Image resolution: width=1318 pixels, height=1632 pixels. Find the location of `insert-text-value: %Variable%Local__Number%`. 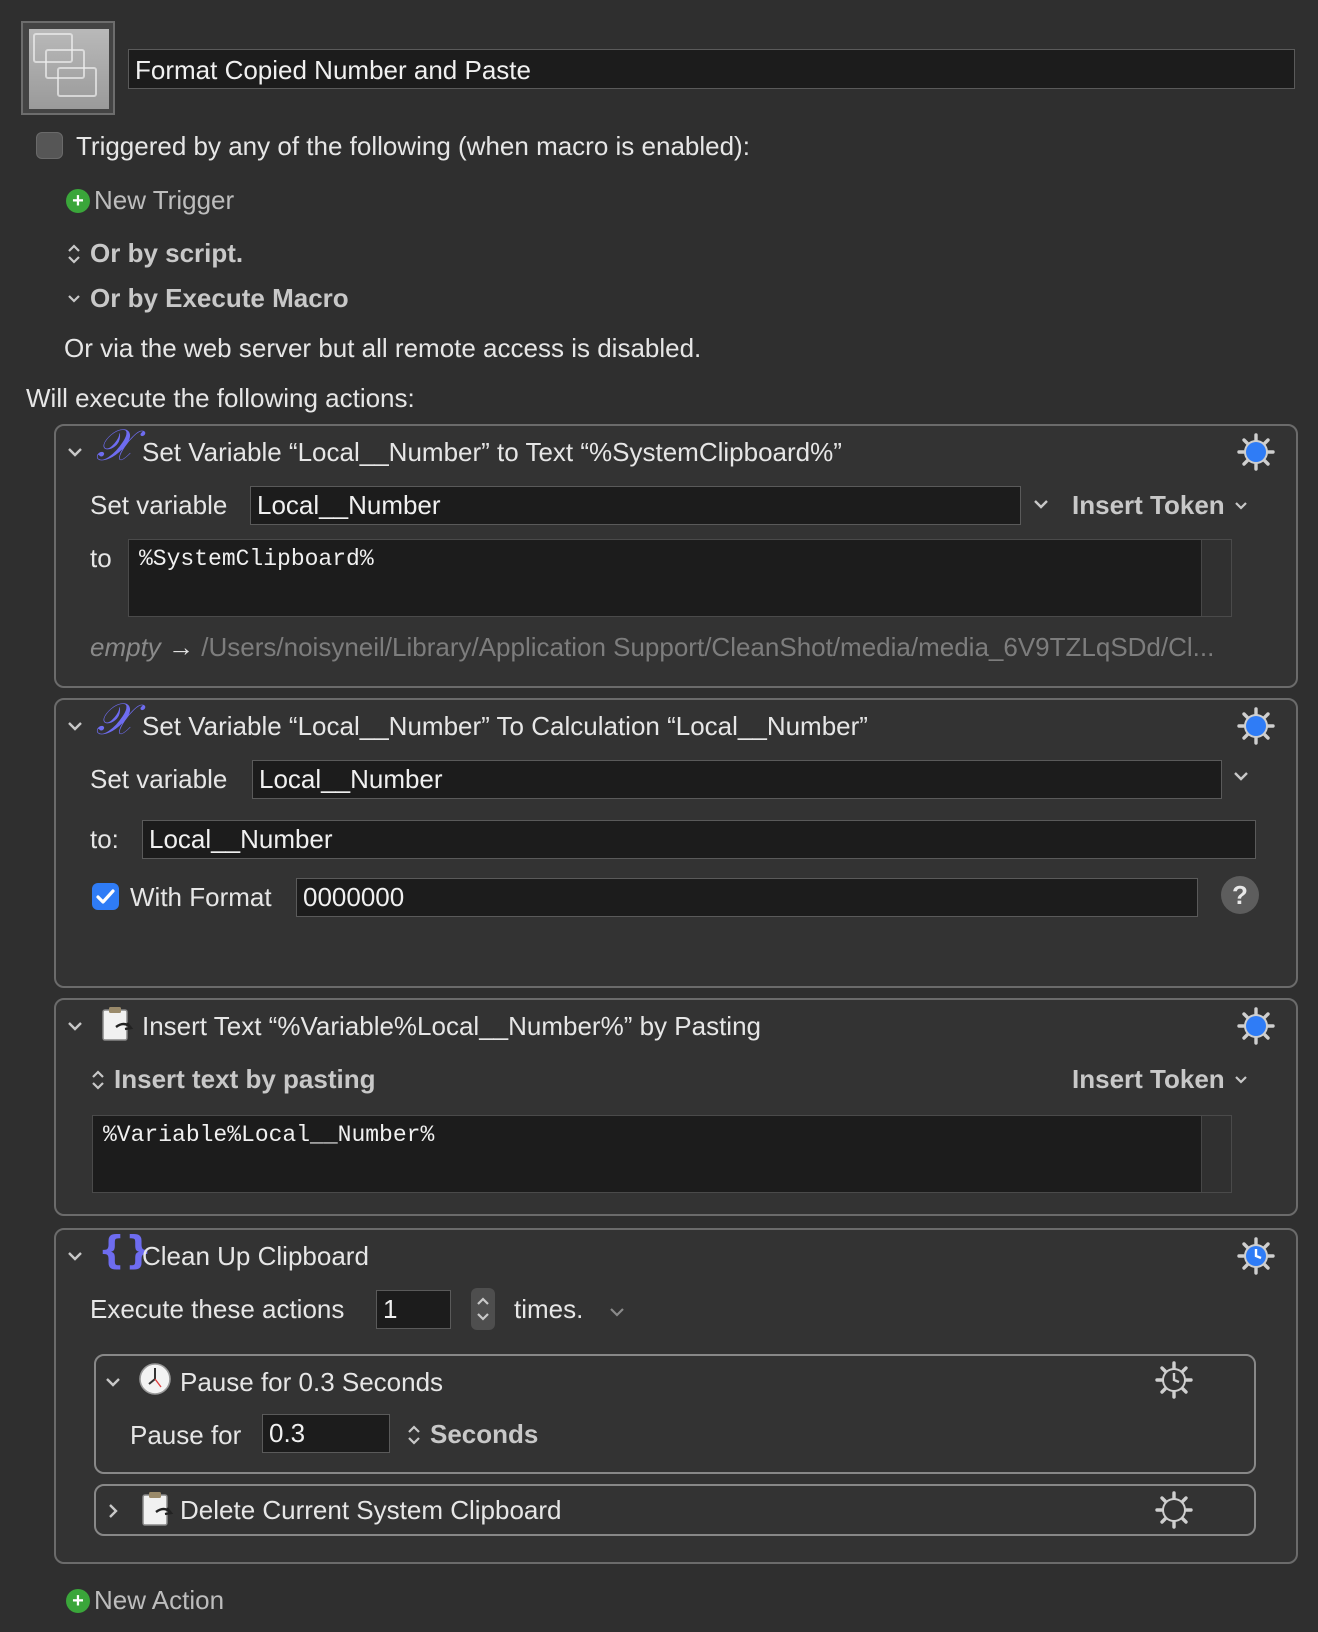

insert-text-value: %Variable%Local__Number% is located at coordinates (269, 1135).